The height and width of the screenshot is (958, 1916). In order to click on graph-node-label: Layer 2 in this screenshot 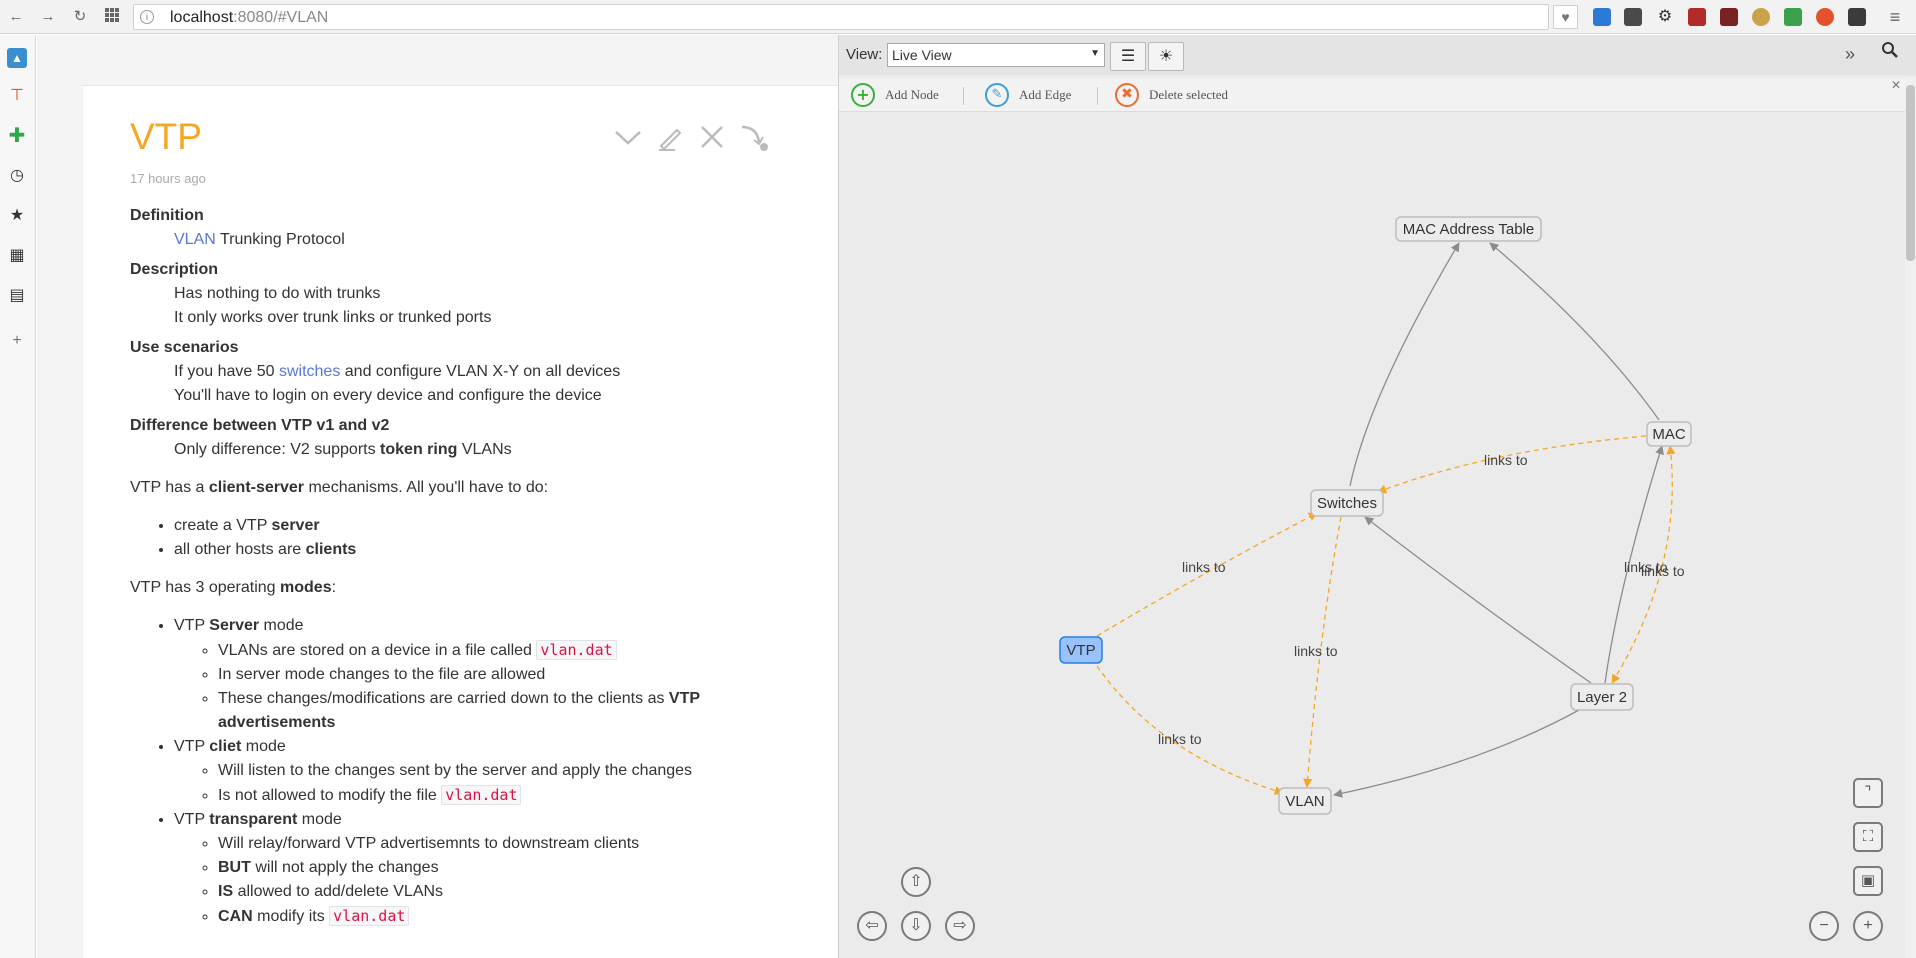, I will do `click(1602, 697)`.